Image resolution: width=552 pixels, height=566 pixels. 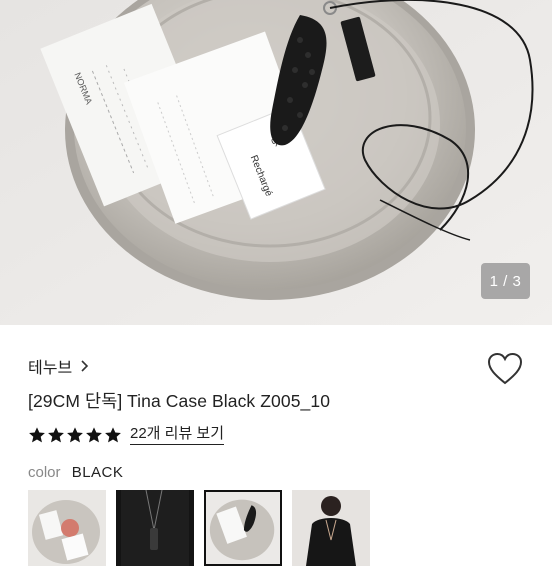 I want to click on heart-icon, so click(x=505, y=369).